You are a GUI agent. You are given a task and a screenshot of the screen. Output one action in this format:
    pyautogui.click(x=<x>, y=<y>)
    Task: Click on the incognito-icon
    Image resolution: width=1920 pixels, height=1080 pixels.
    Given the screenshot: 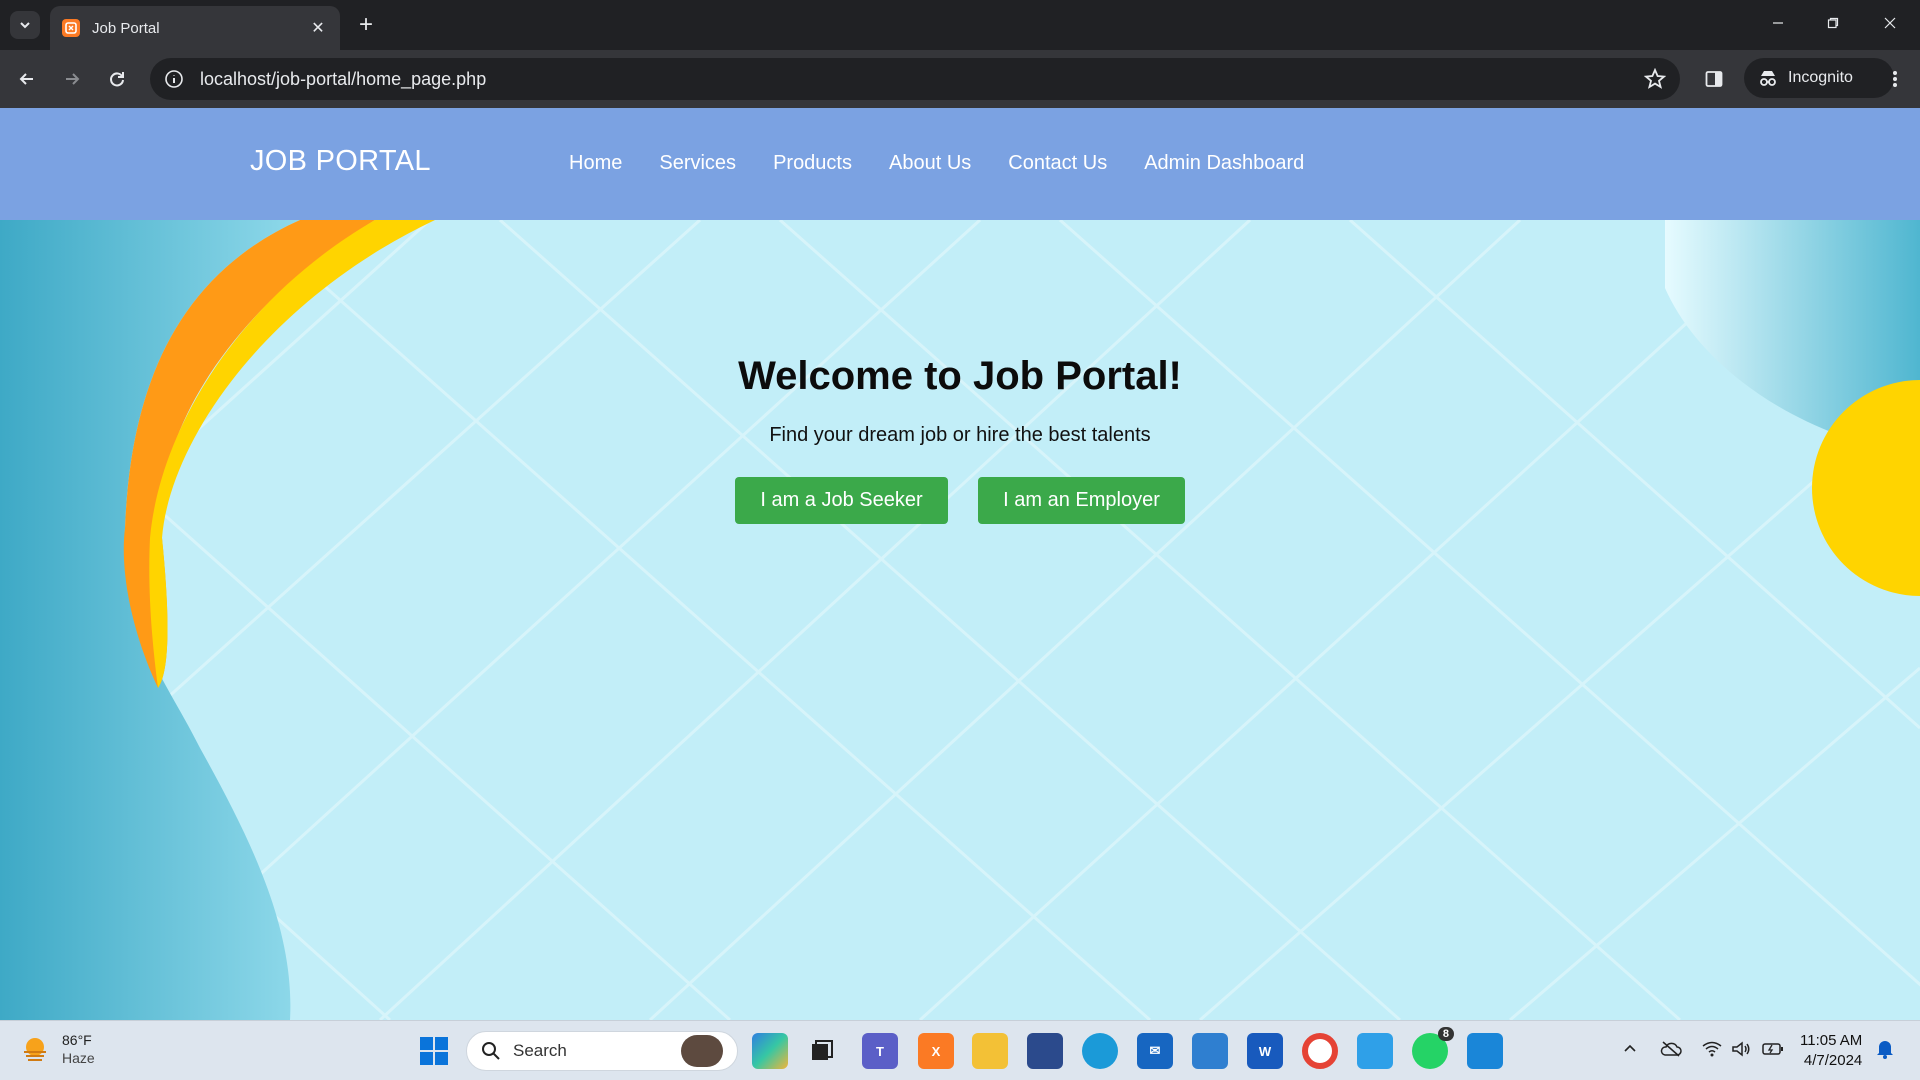 What is the action you would take?
    pyautogui.click(x=1768, y=78)
    